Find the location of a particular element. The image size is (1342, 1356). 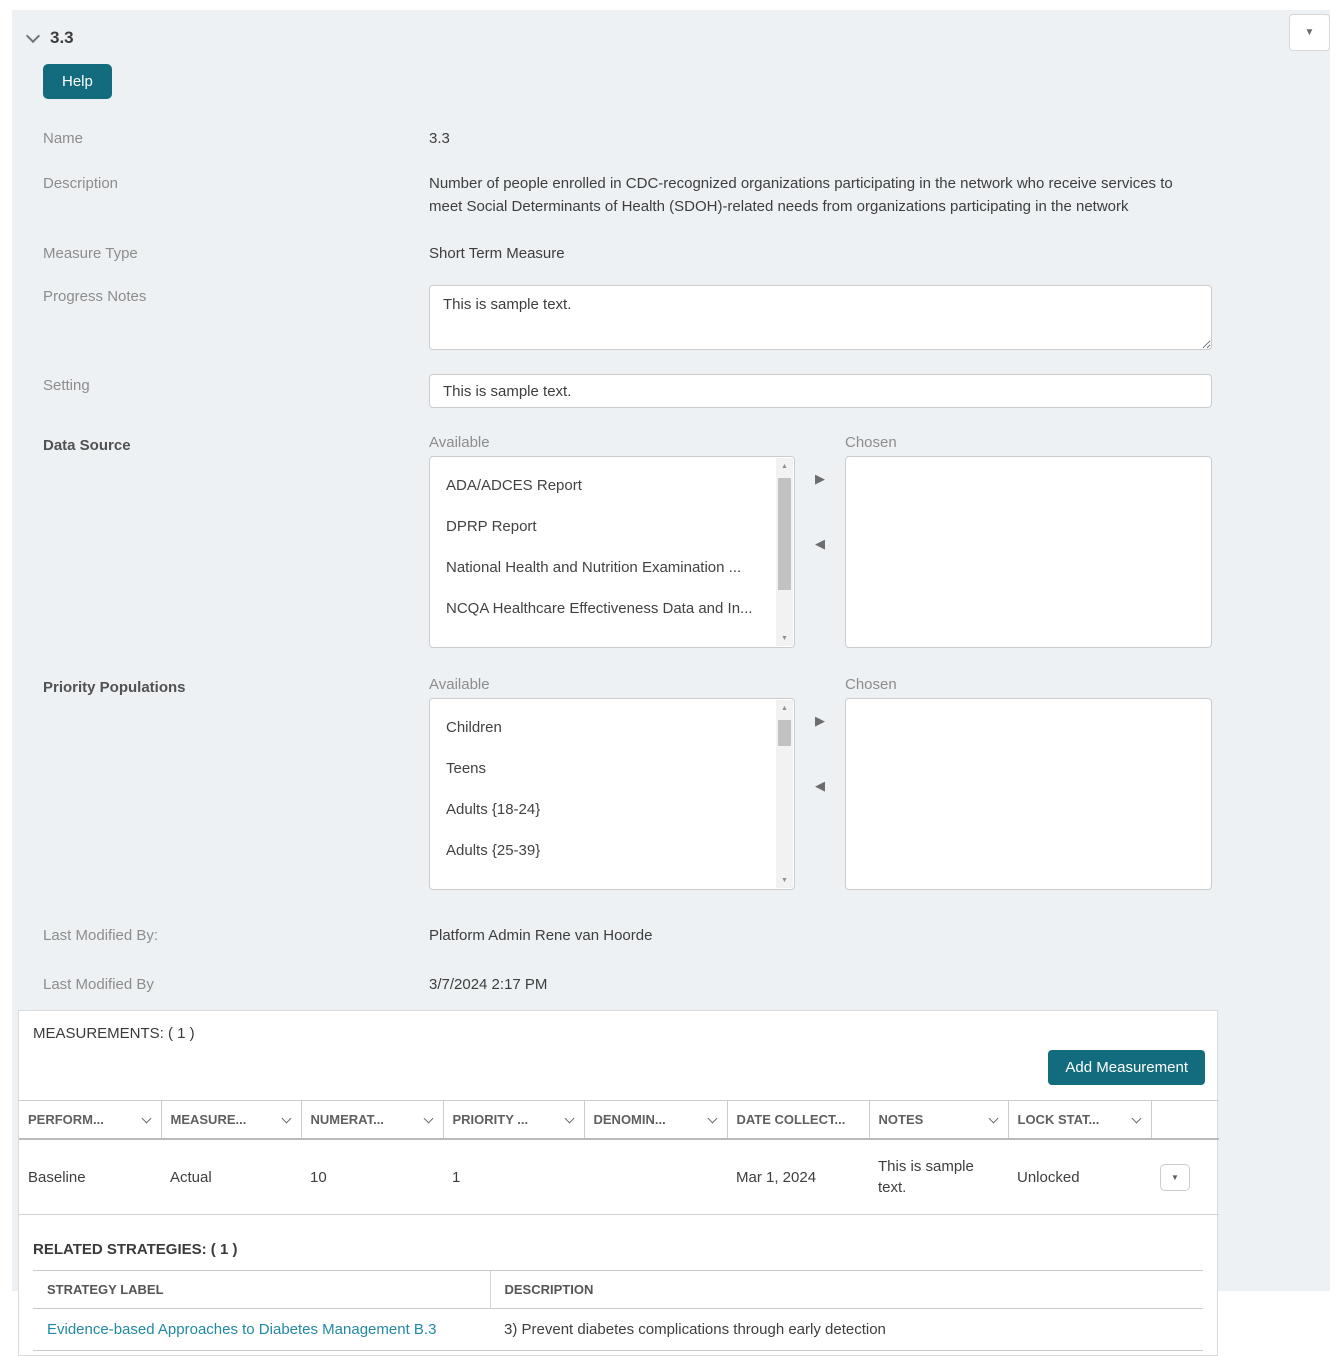

last-modified-by-name-label: Last Modified By: is located at coordinates (101, 935).